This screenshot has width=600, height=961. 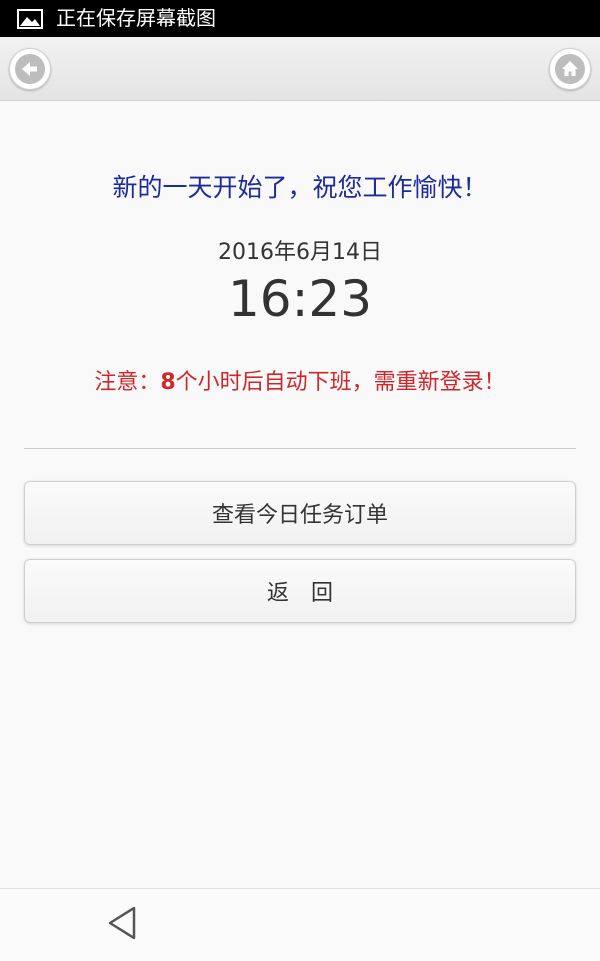 What do you see at coordinates (300, 18) in the screenshot?
I see `status-bar: 正在保存屏幕截图` at bounding box center [300, 18].